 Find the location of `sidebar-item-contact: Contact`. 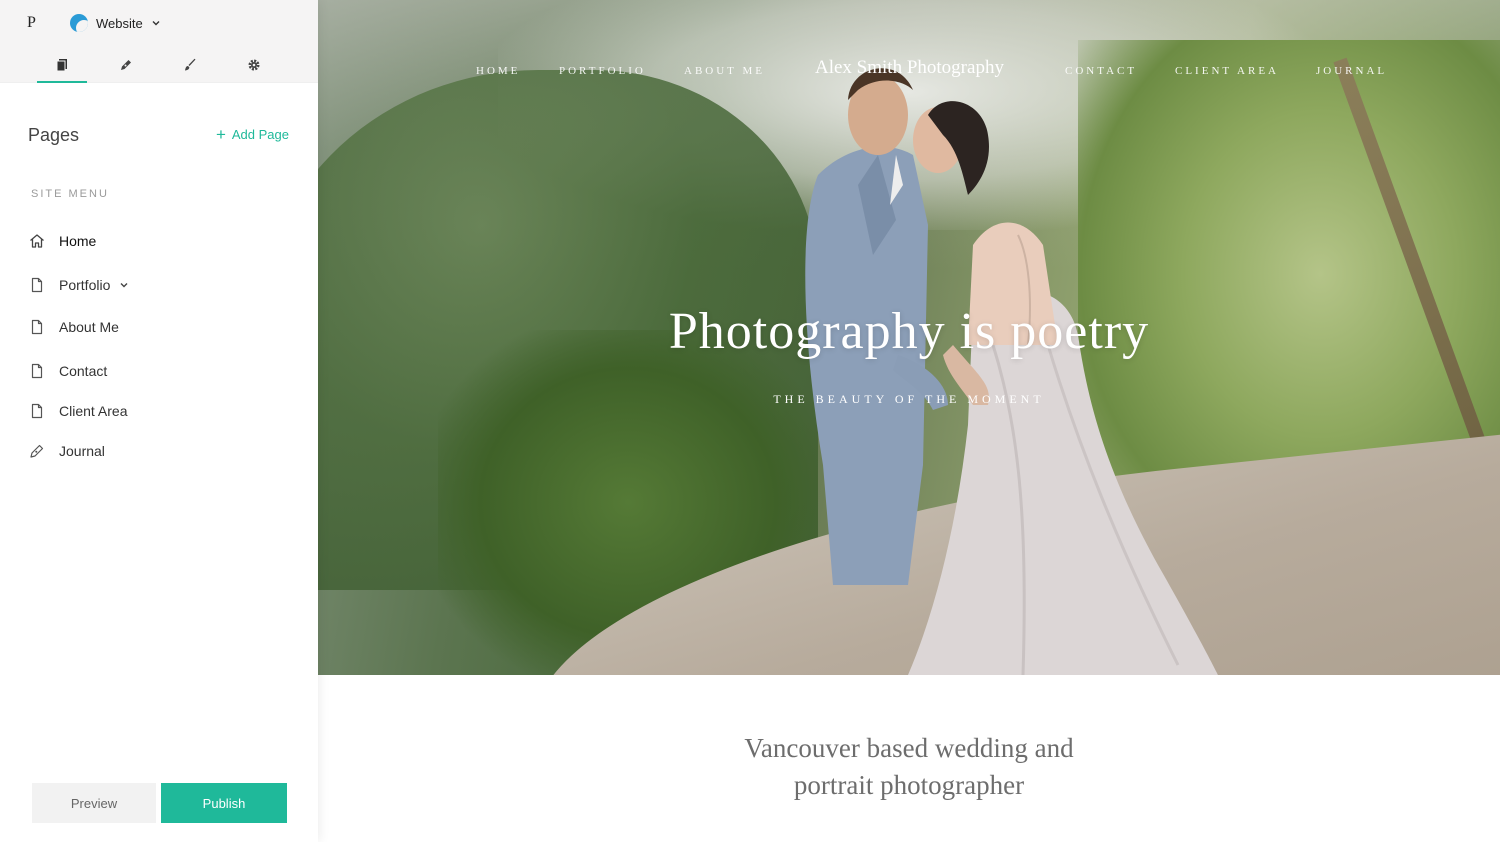

sidebar-item-contact: Contact is located at coordinates (68, 371).